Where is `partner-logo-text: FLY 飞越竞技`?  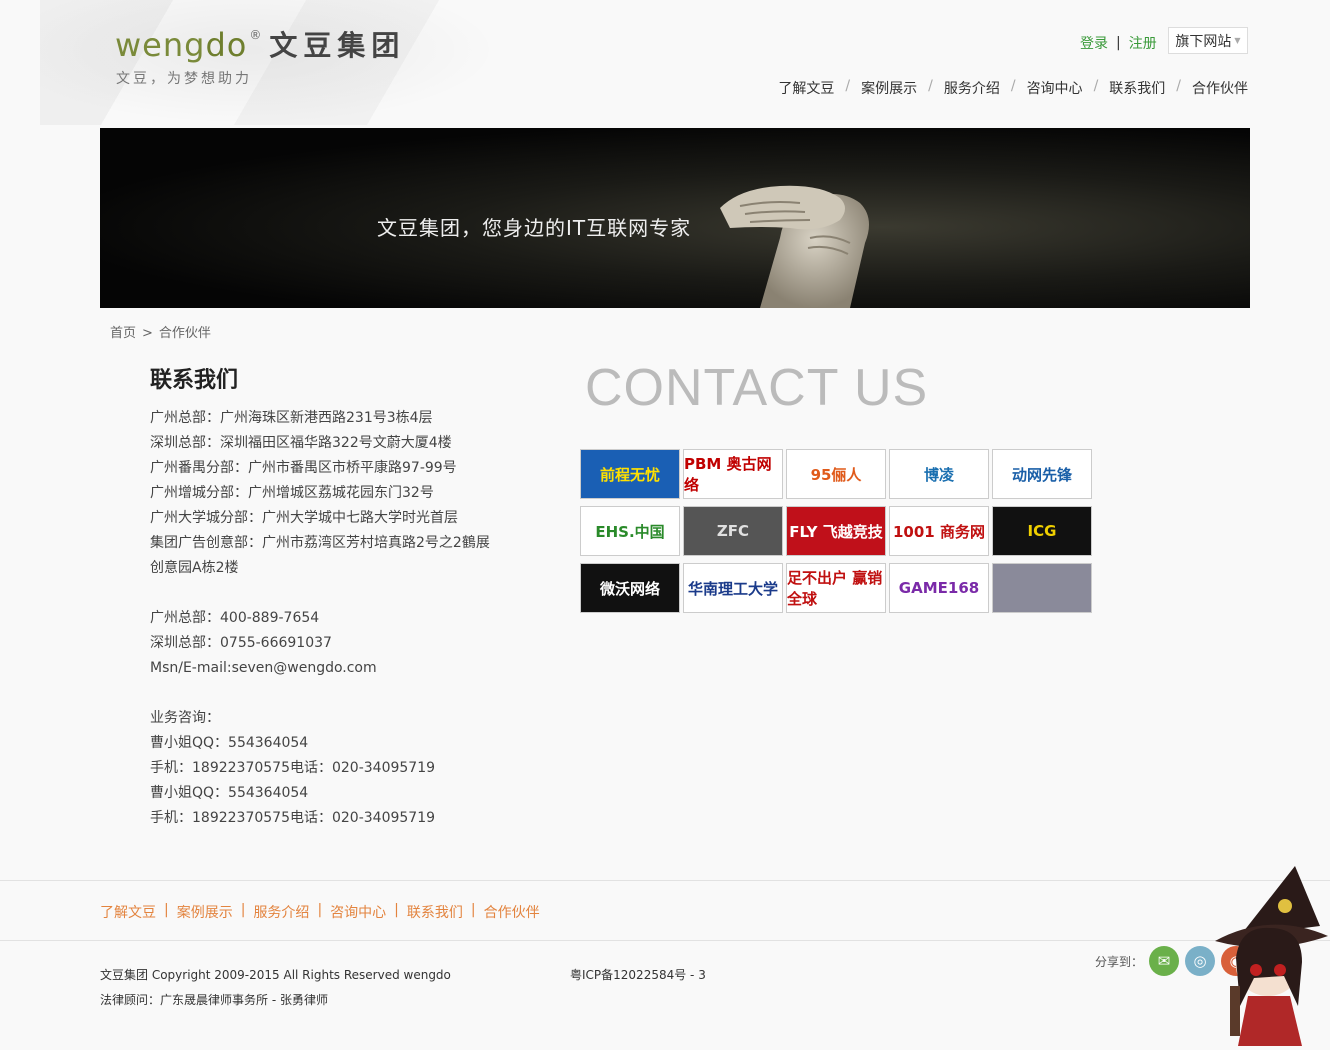
partner-logo-text: FLY 飞越竞技 is located at coordinates (836, 531).